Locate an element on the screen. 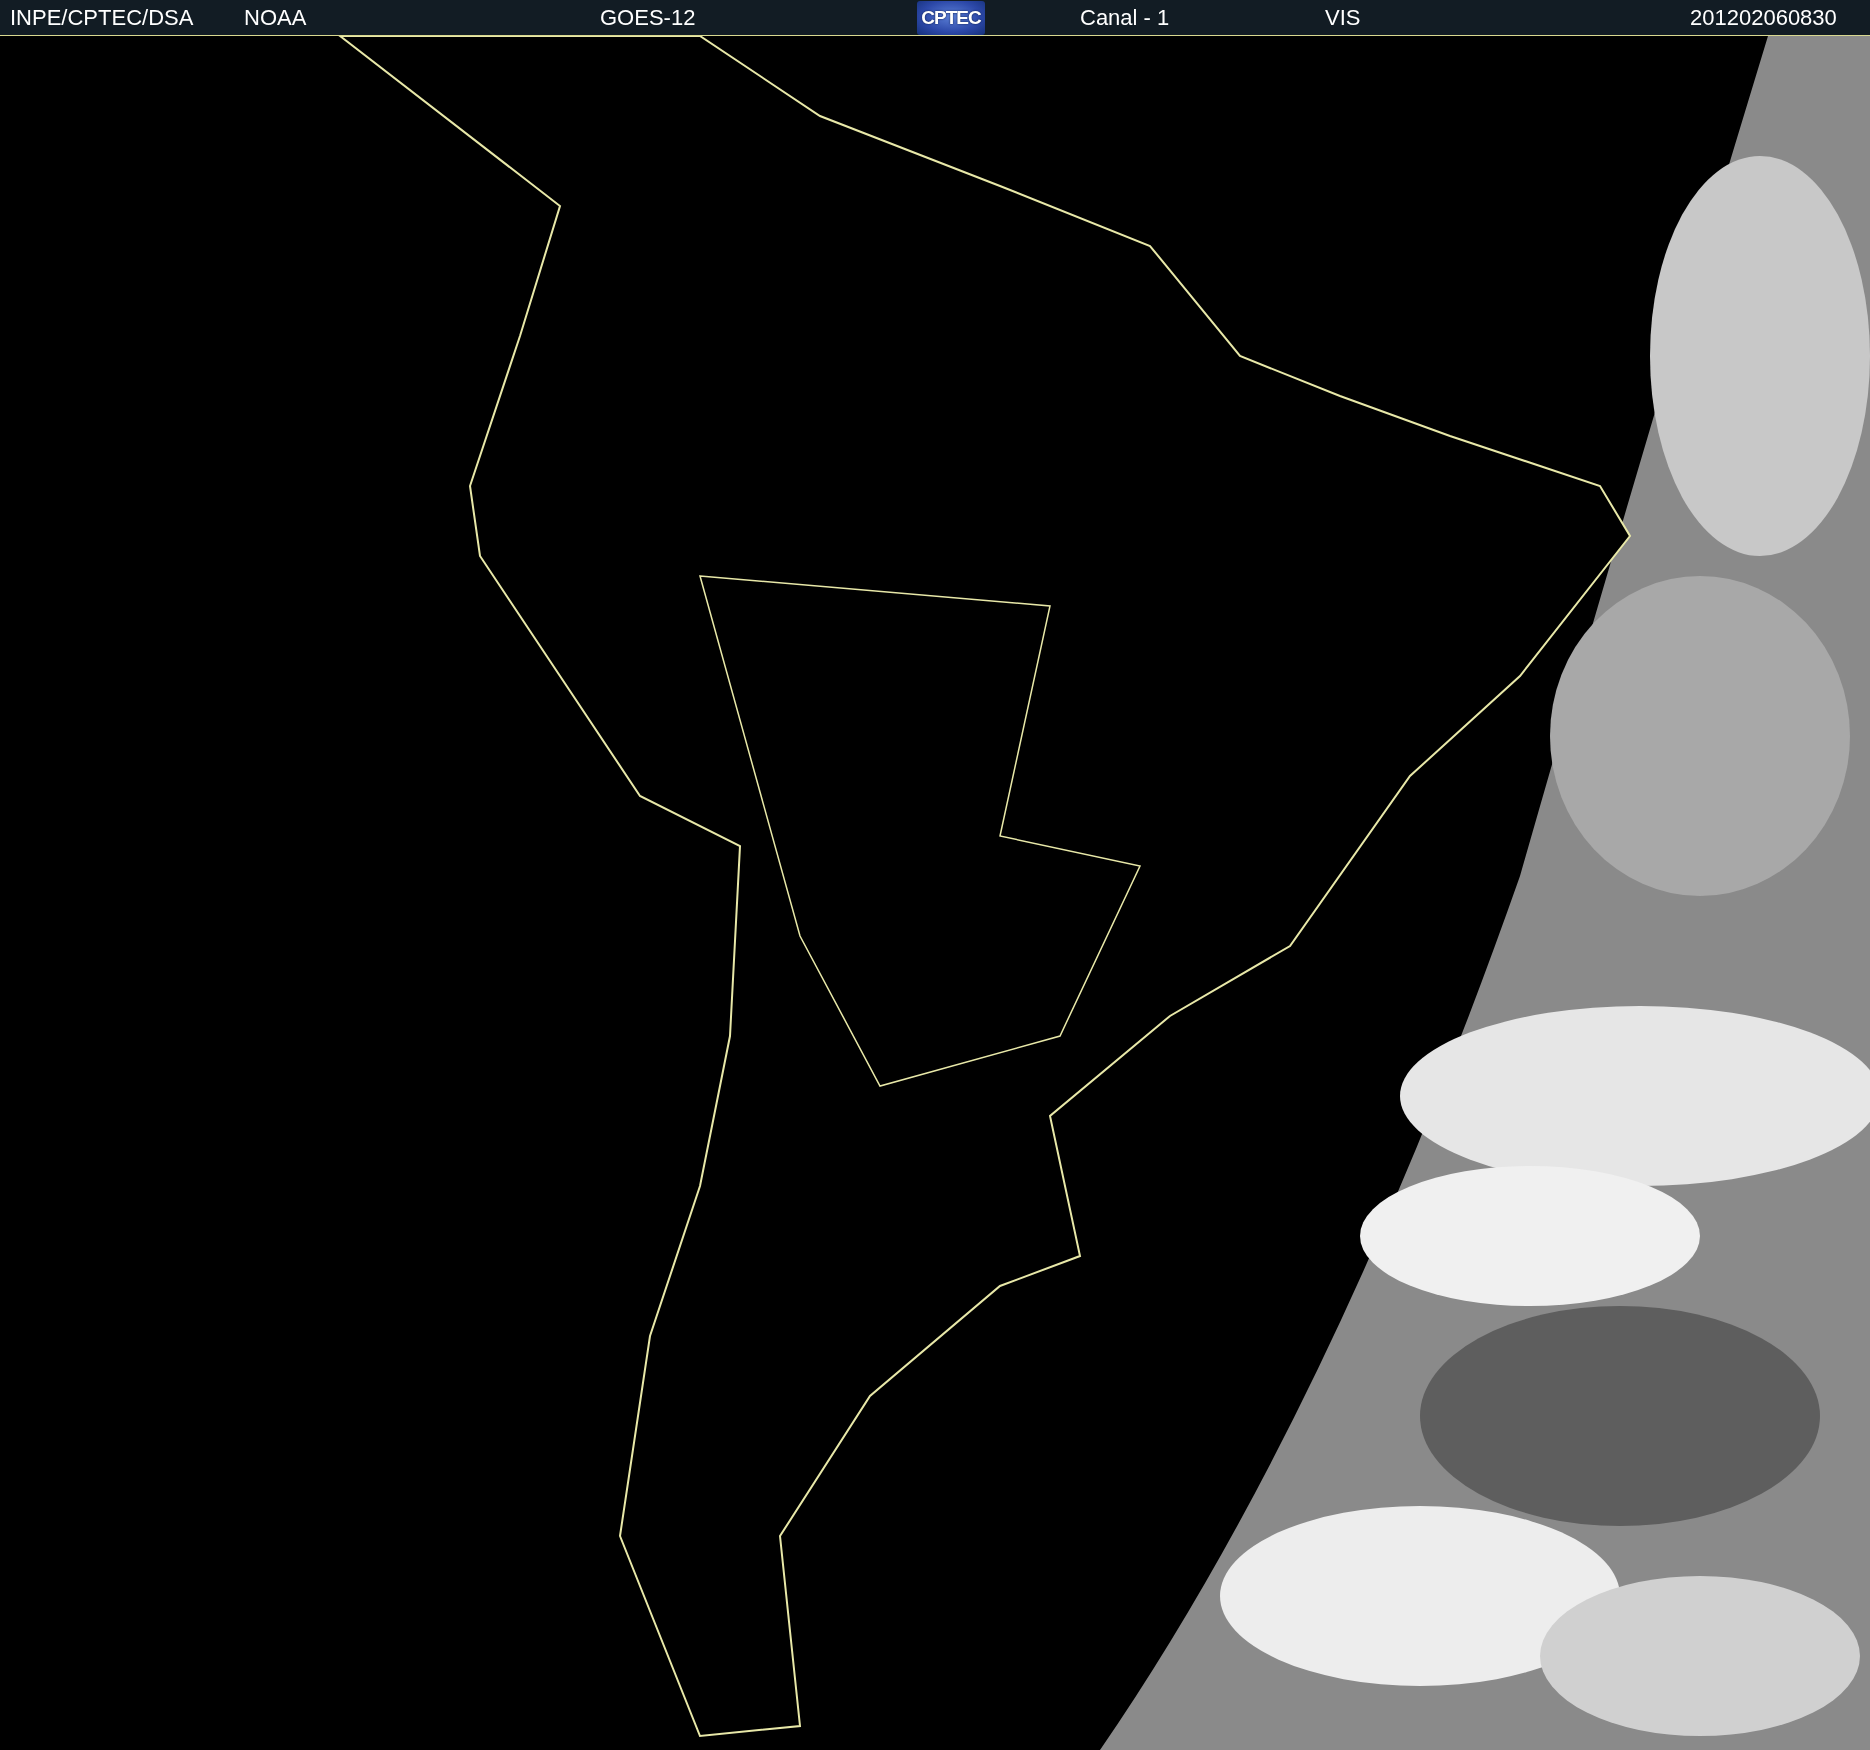 The width and height of the screenshot is (1870, 1750). logo-badge: CPTEC is located at coordinates (951, 17).